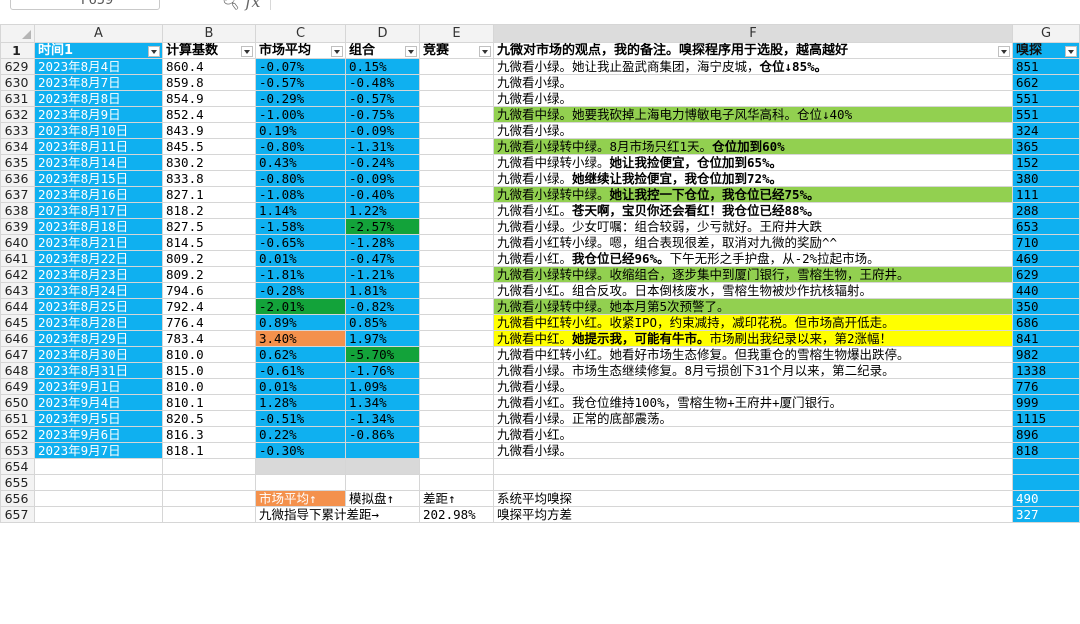 The height and width of the screenshot is (624, 1080). I want to click on cell-note: 九微看中红。她提示我，可能有牛市。市场刷出我纪录以来，第2涨幅！, so click(753, 338).